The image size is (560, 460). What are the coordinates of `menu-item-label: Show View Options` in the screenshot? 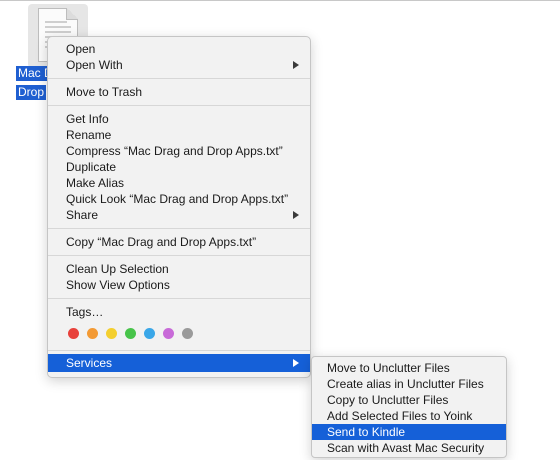 It's located at (118, 285).